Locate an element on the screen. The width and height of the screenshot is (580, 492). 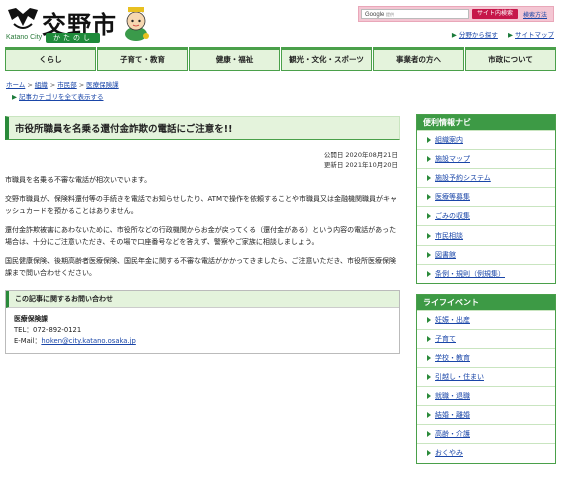
nav-item-cityhall: 市政について is located at coordinates (510, 59).